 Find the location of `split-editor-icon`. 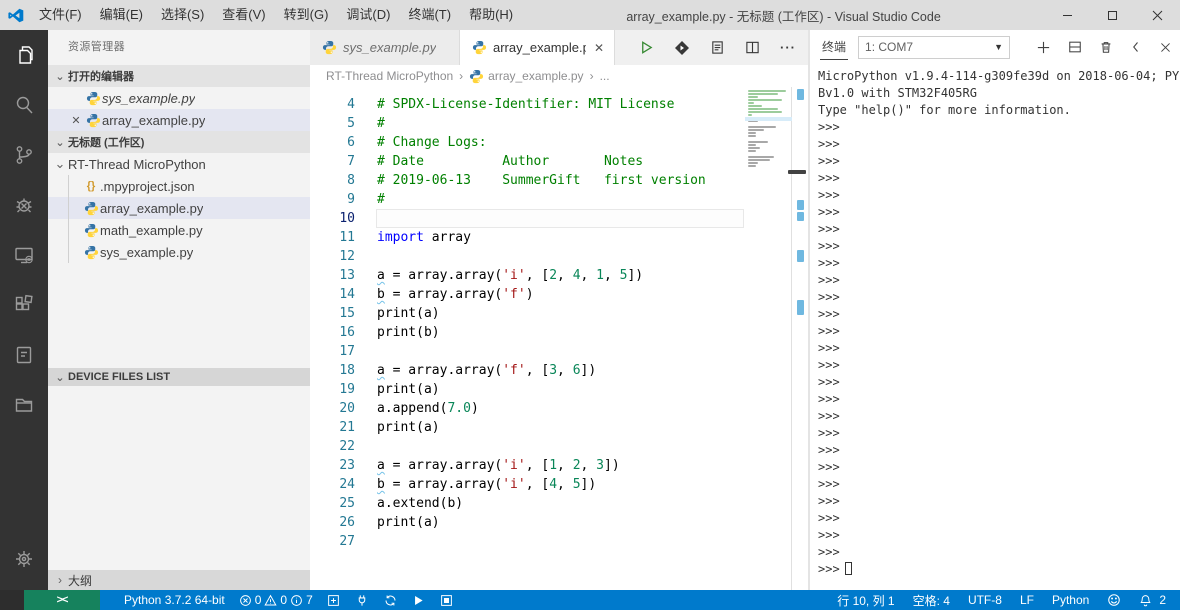

split-editor-icon is located at coordinates (752, 47).